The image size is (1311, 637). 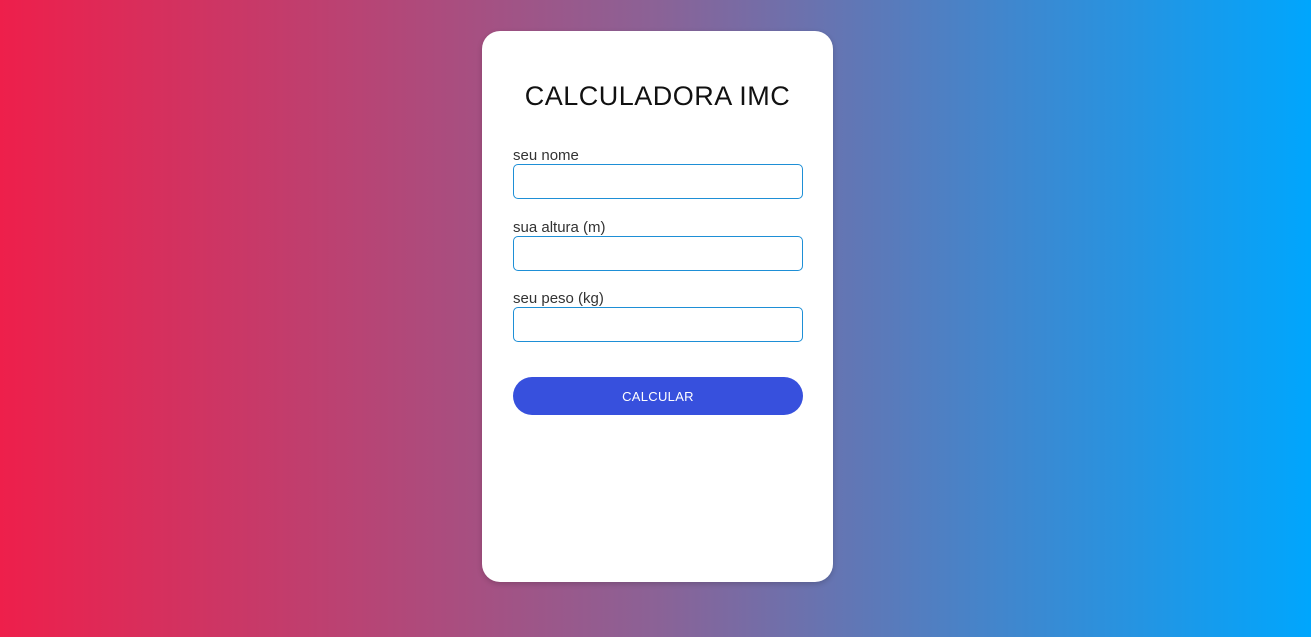 What do you see at coordinates (559, 227) in the screenshot?
I see `height-label: sua altura (m)` at bounding box center [559, 227].